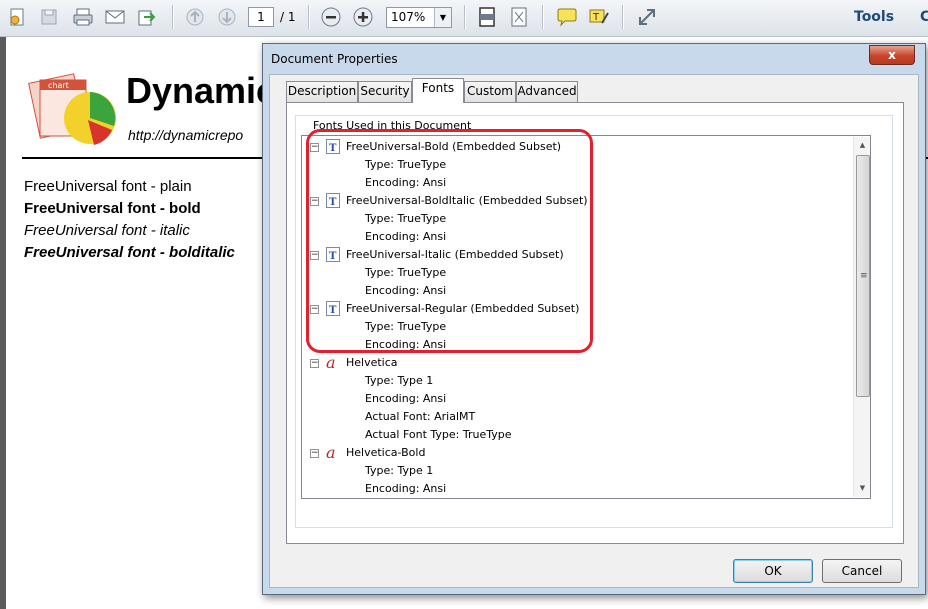 Image resolution: width=928 pixels, height=609 pixels. What do you see at coordinates (83, 17) in the screenshot?
I see `print-icon` at bounding box center [83, 17].